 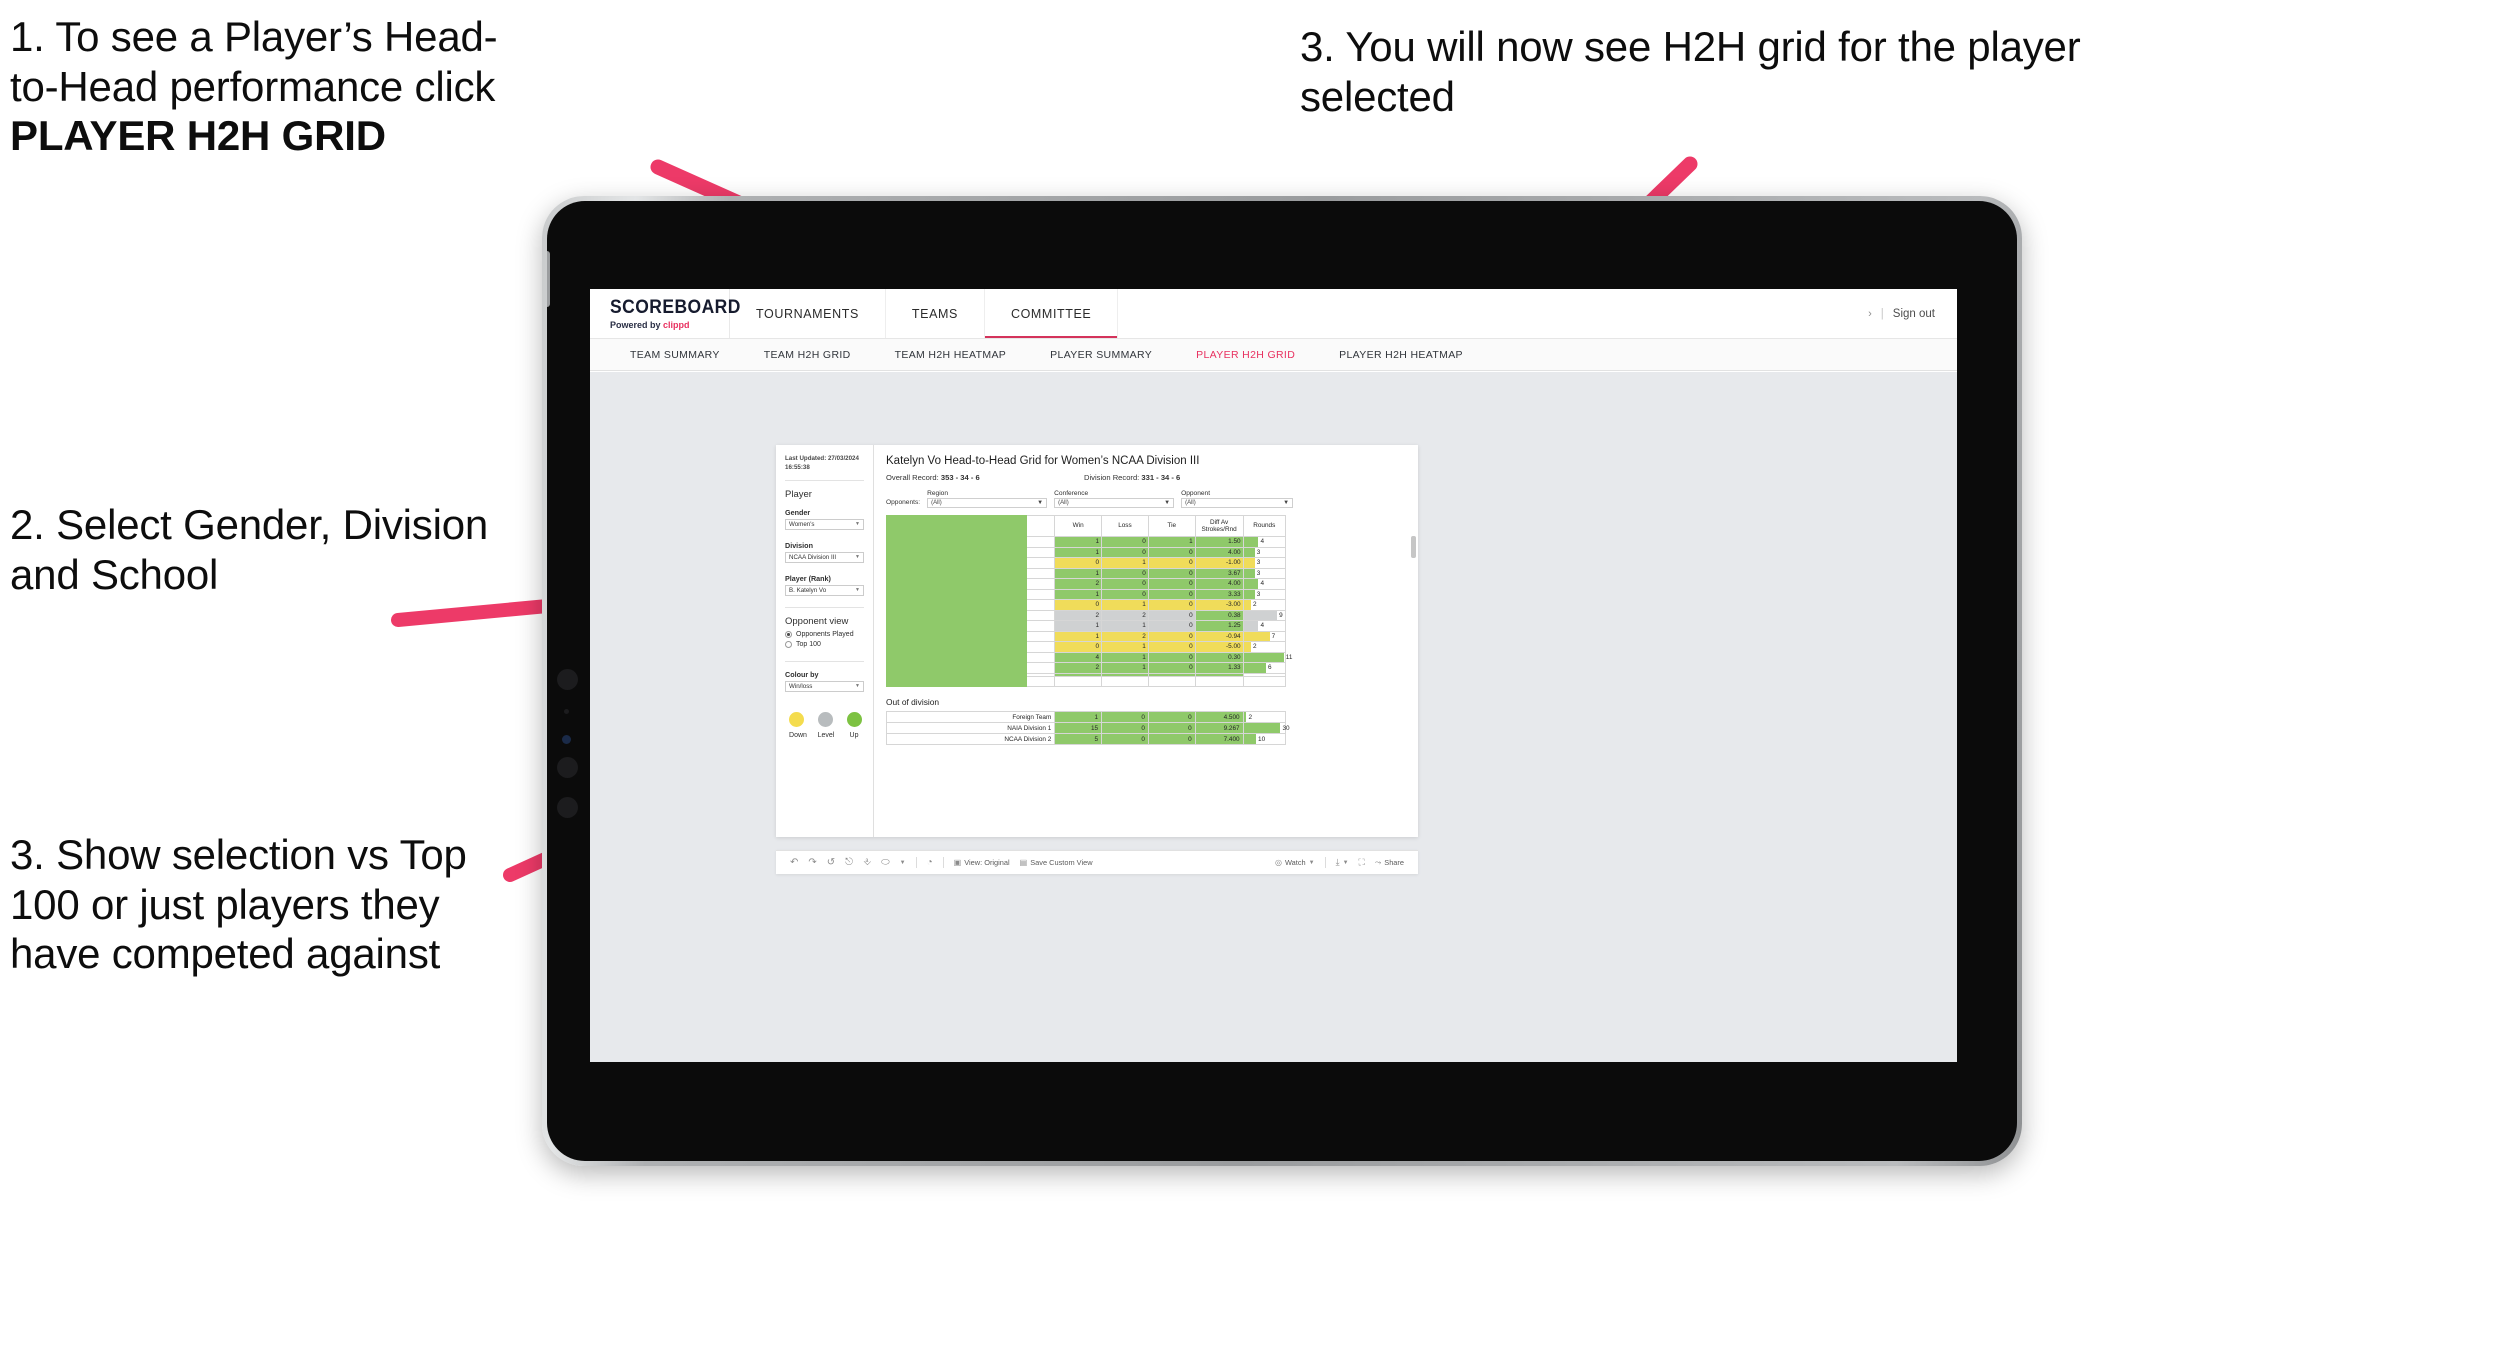 I want to click on radio-opponents-played-label: Opponents Played, so click(x=825, y=634).